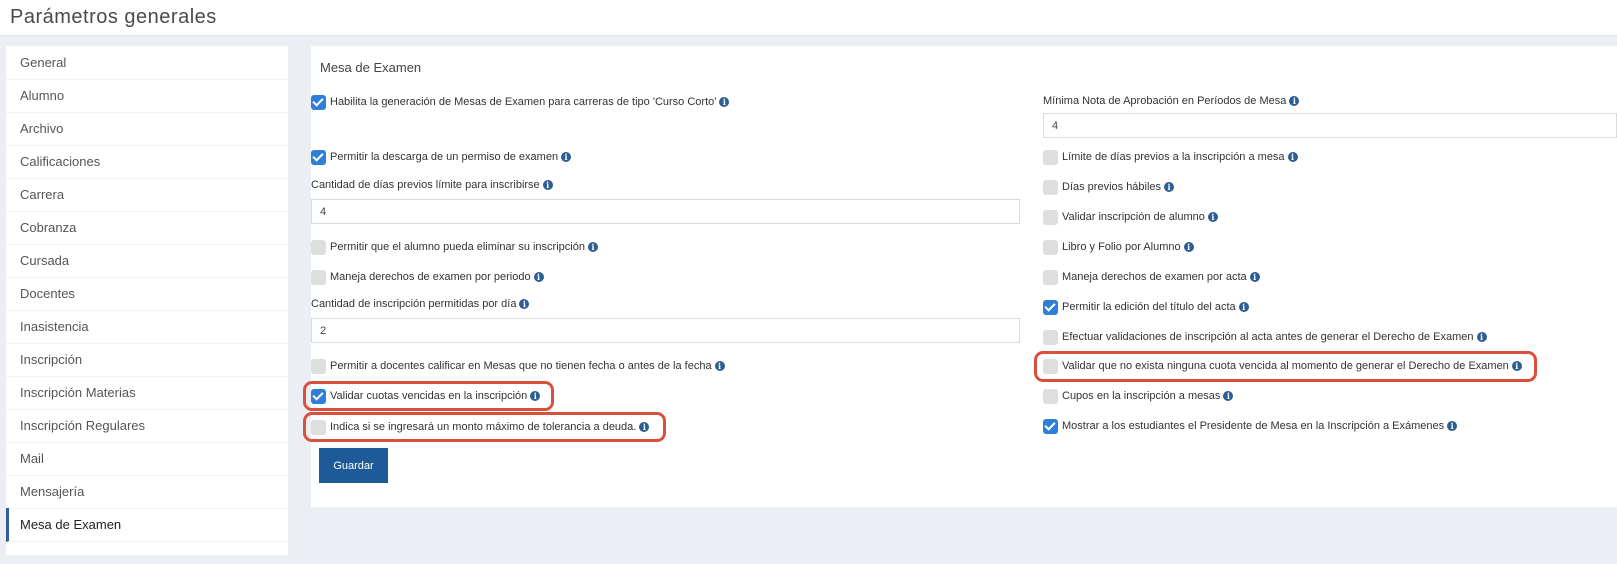 This screenshot has width=1617, height=564. I want to click on permitir-descarga-checkbox, so click(318, 157).